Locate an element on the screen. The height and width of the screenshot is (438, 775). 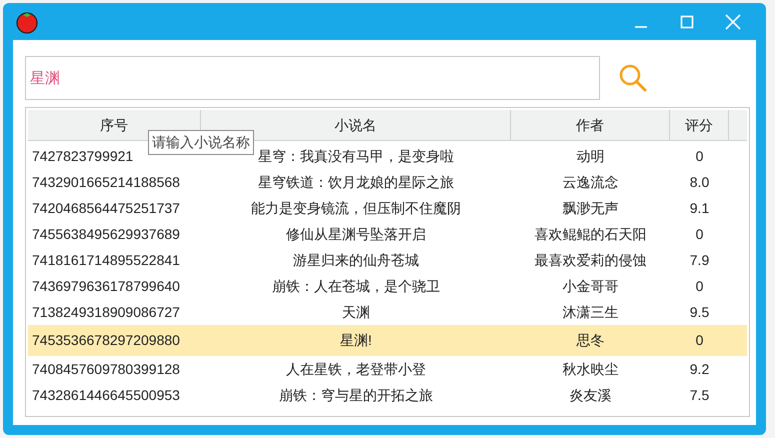
table-cell-text: 修仙从星渊号坠落开启 is located at coordinates (356, 234).